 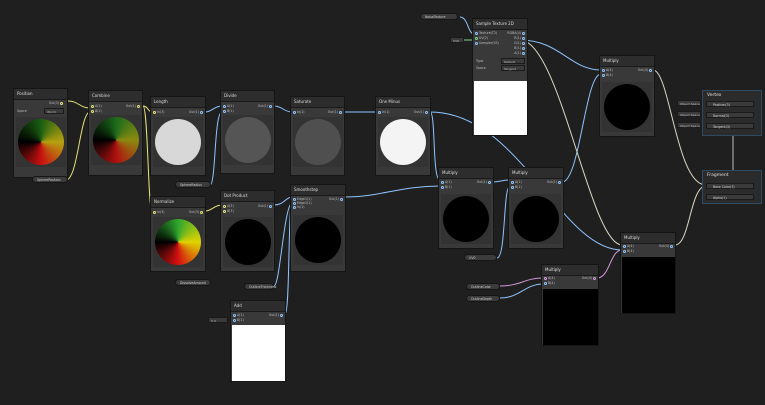 What do you see at coordinates (193, 184) in the screenshot?
I see `property-sphere-radius: SphereRadius` at bounding box center [193, 184].